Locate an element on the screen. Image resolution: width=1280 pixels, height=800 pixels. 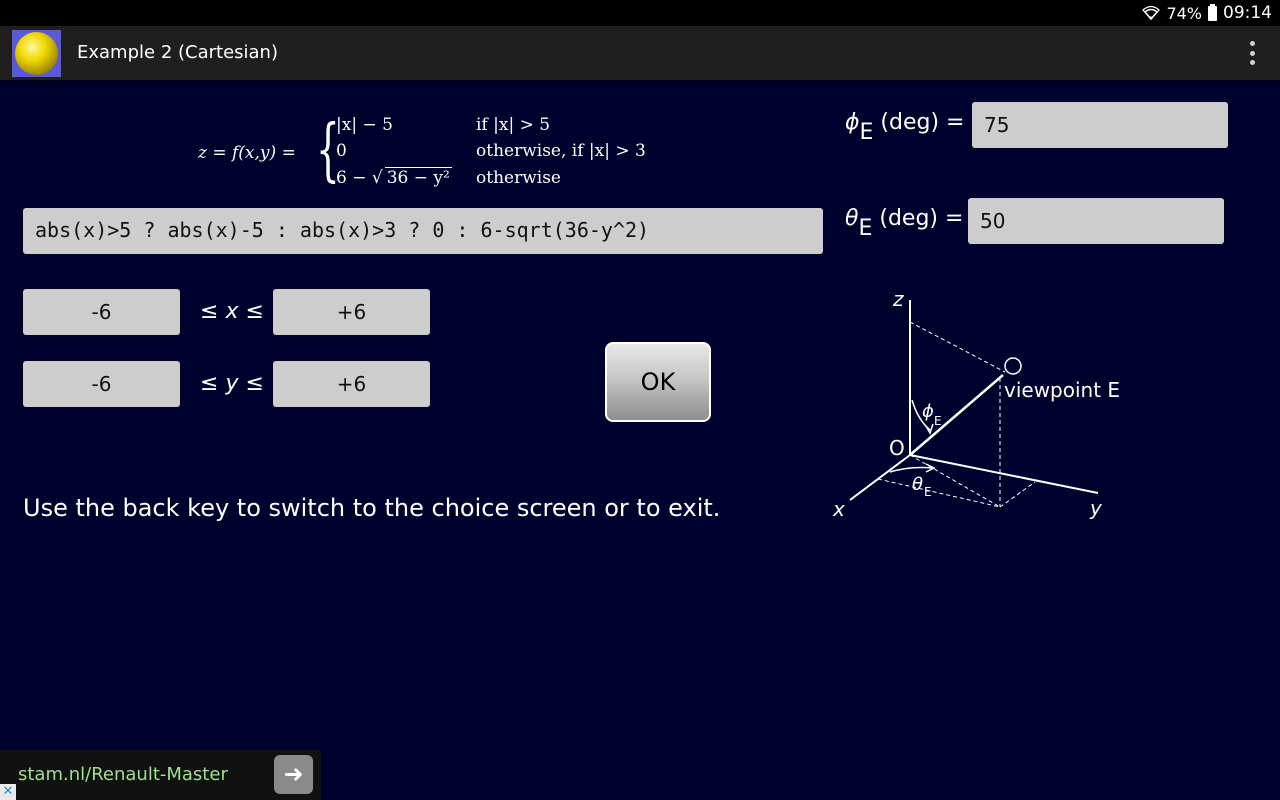
phi-sub: E is located at coordinates (866, 132).